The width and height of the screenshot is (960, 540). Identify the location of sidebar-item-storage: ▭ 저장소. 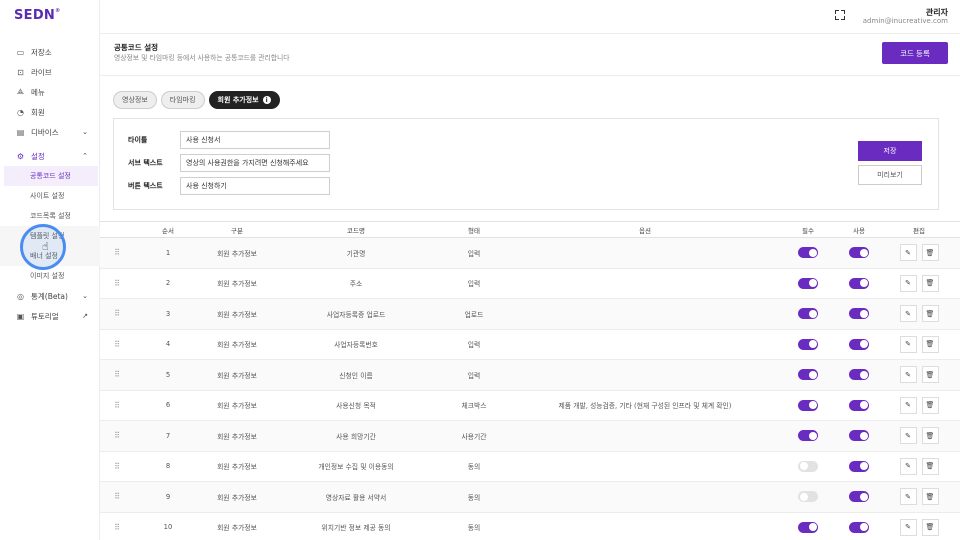
(50, 52).